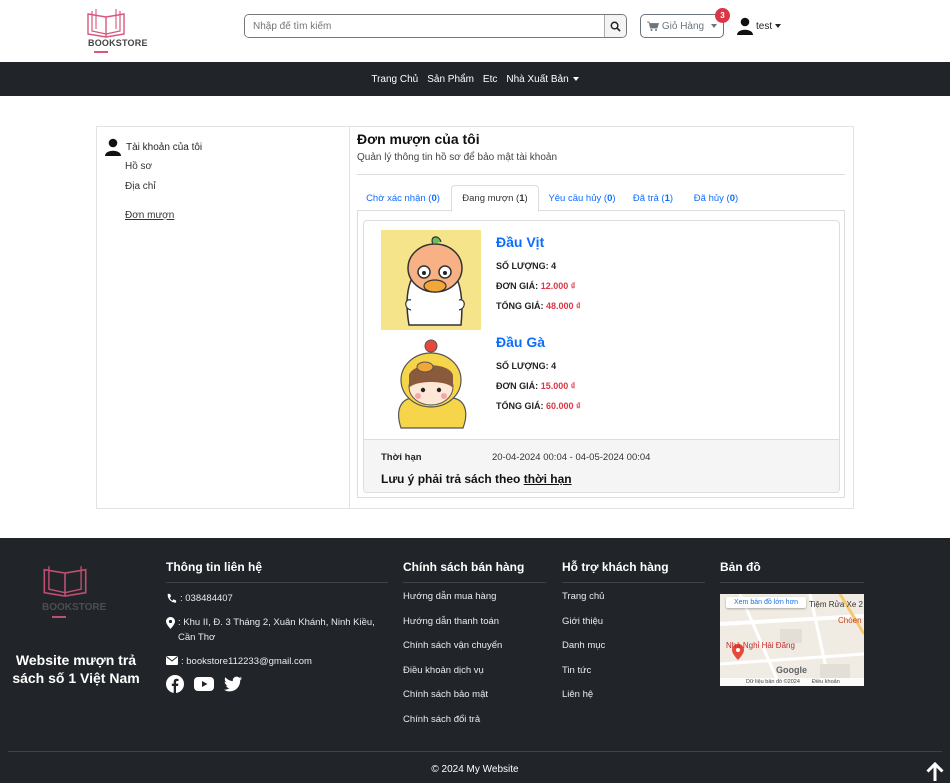  I want to click on map-label: Tiệm Rửa Xe 2, so click(836, 604).